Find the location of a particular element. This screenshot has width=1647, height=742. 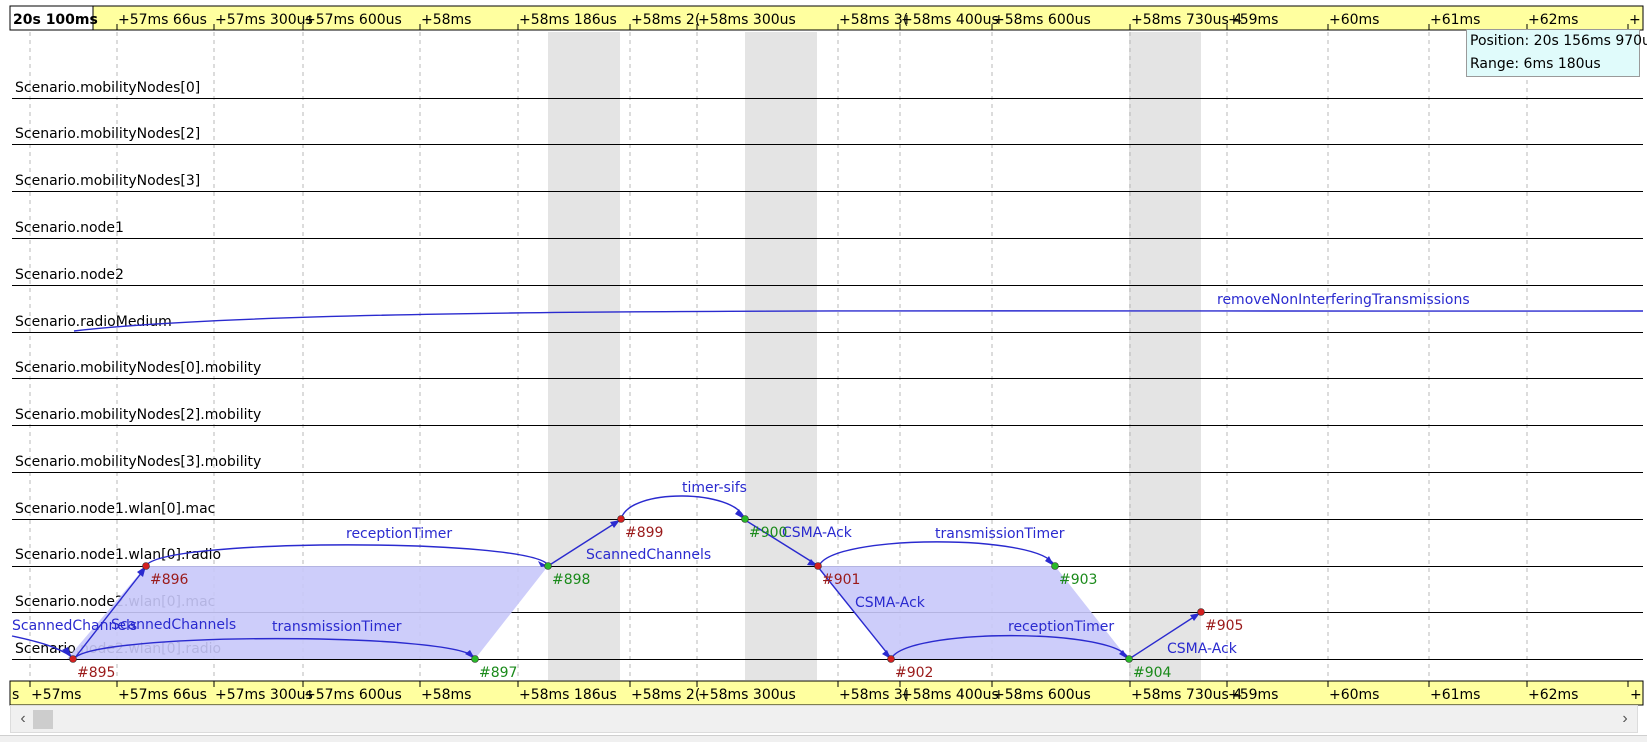

axis-label: Scenario.mobilityNodes[0] is located at coordinates (107, 88).